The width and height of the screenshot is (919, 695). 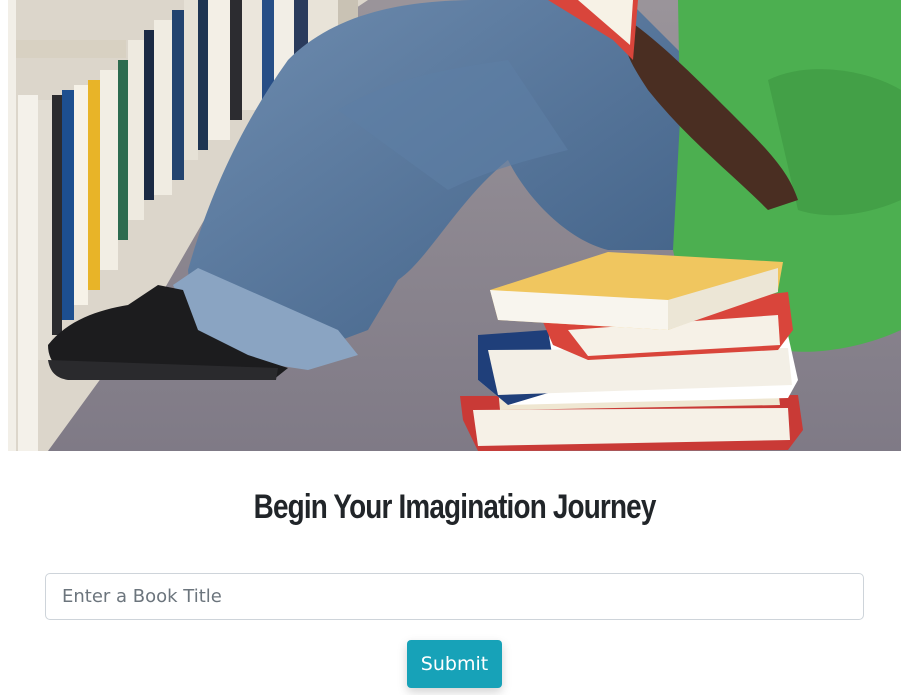 I want to click on submit-button: Submit, so click(x=454, y=664).